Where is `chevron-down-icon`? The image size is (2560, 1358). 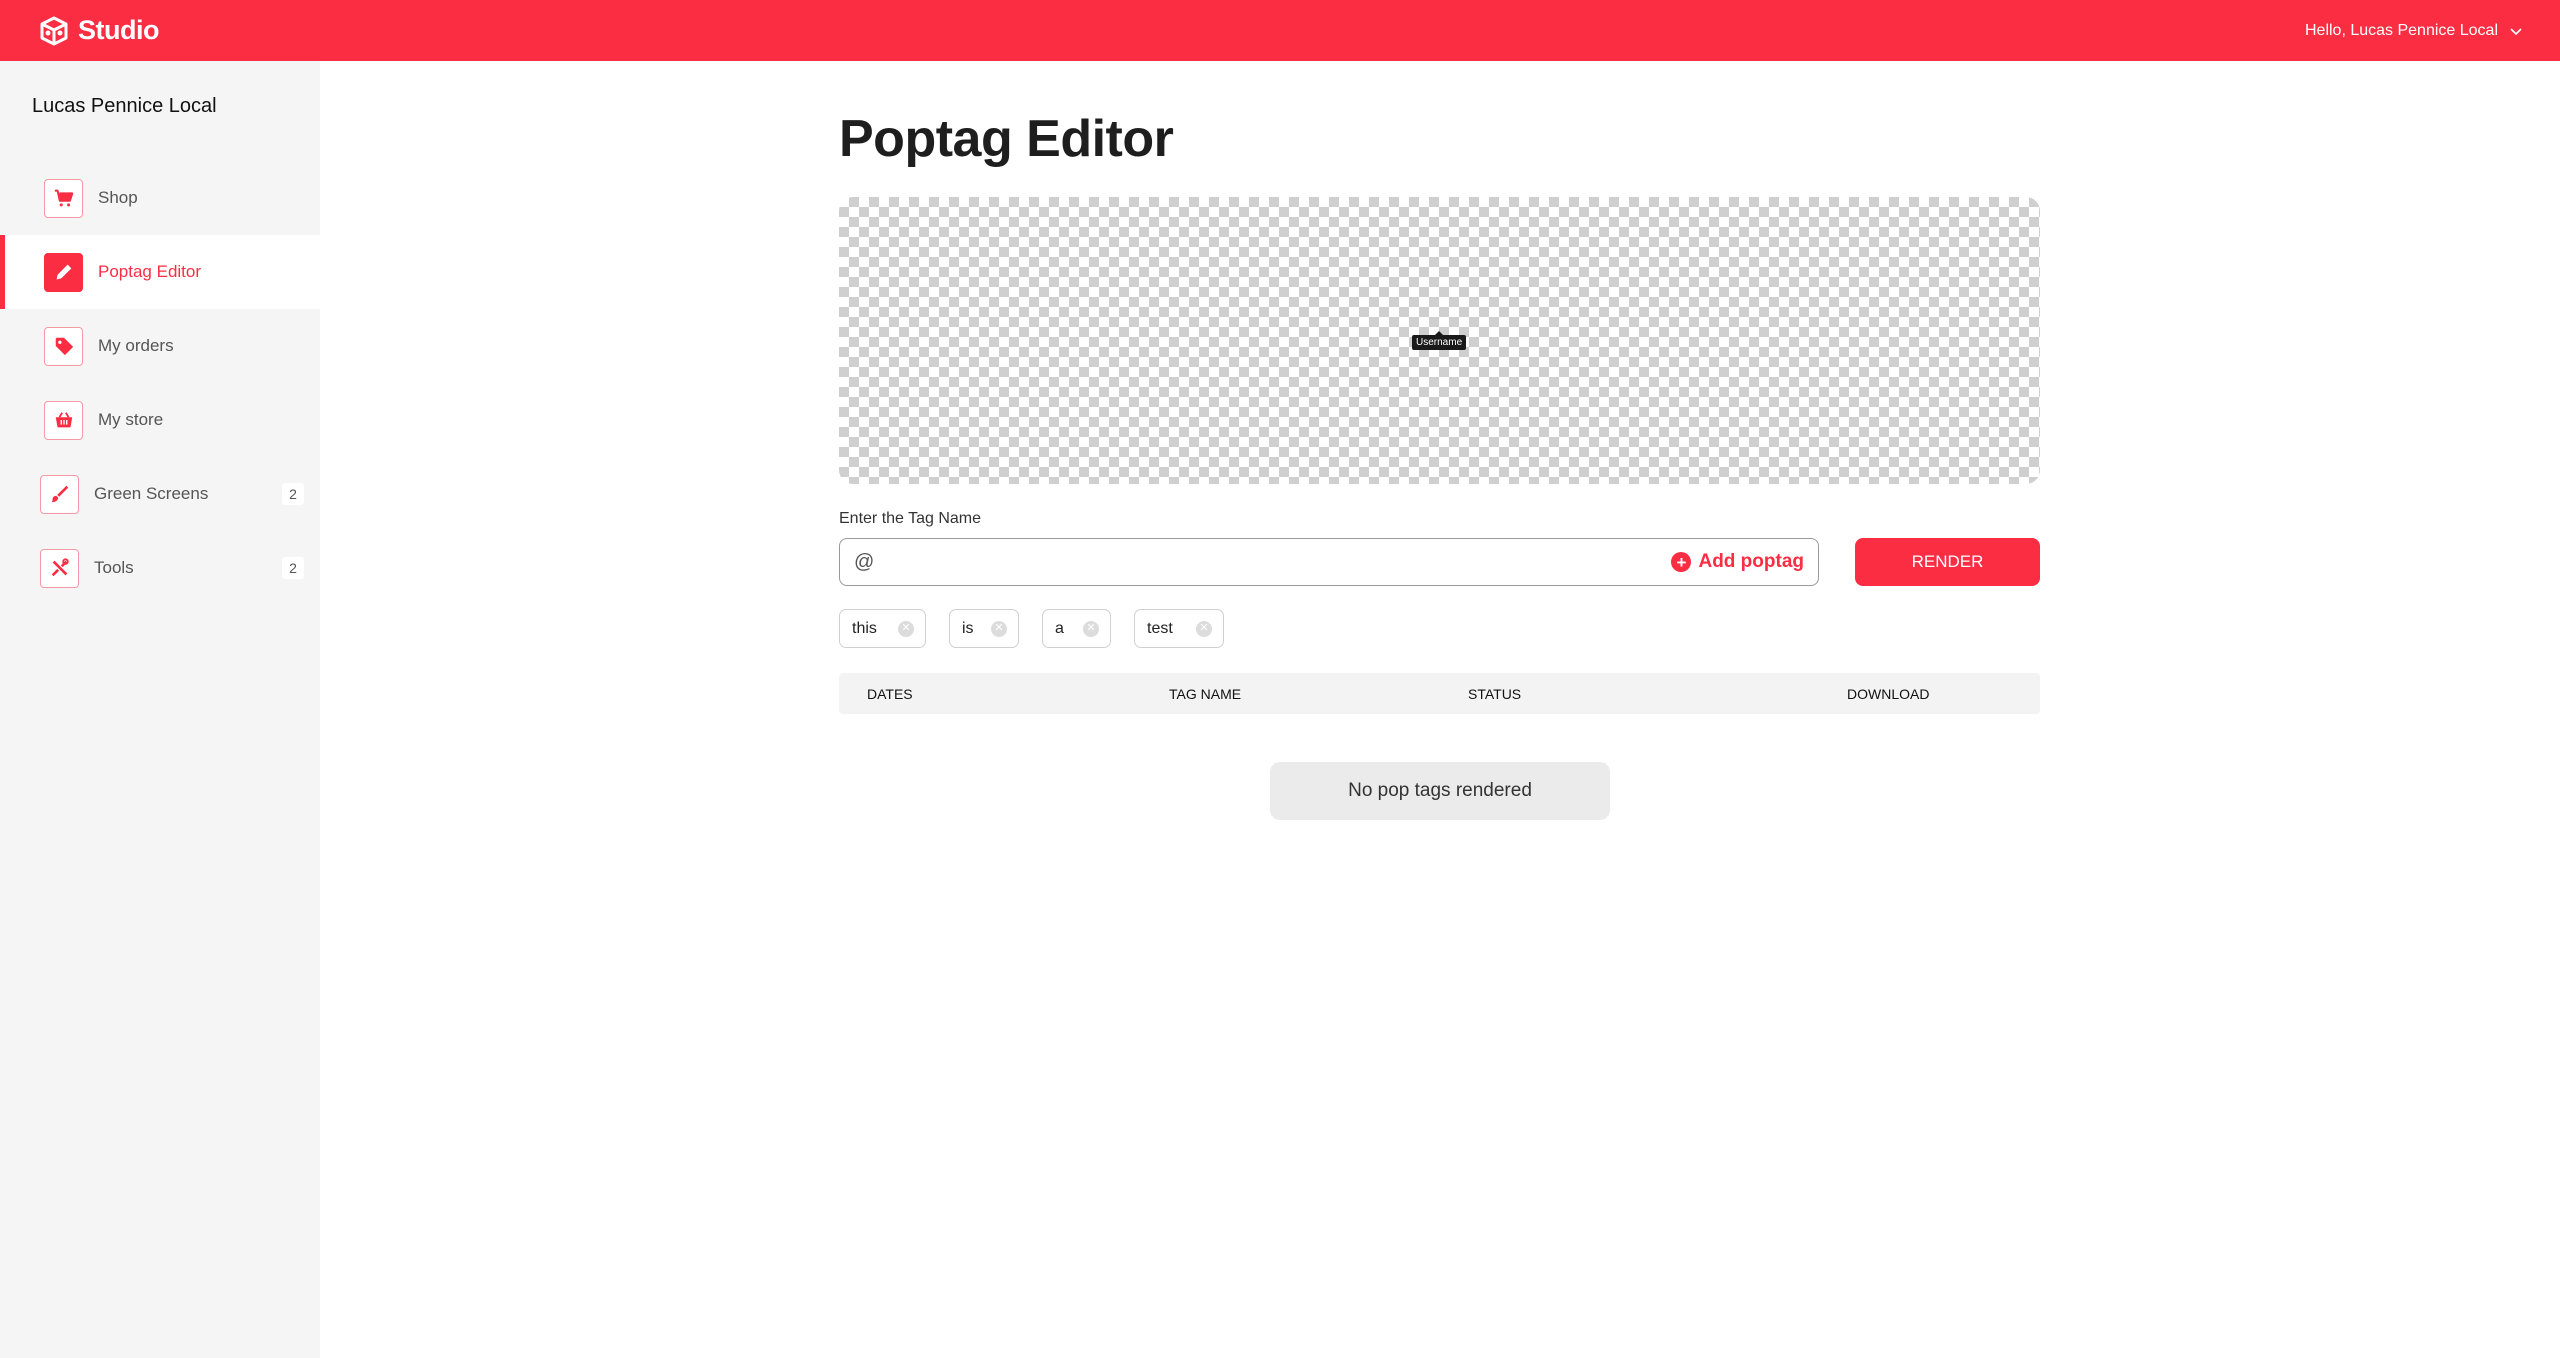 chevron-down-icon is located at coordinates (2516, 31).